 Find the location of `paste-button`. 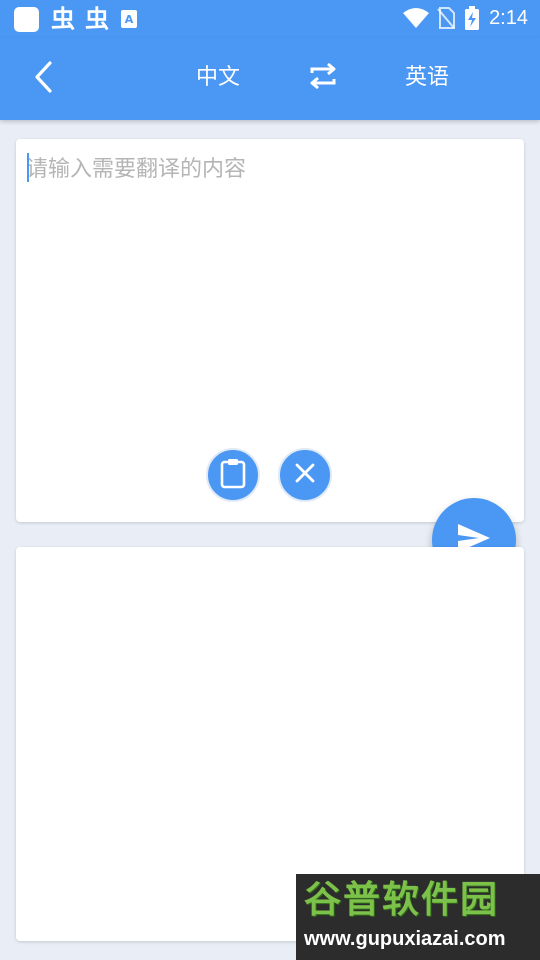

paste-button is located at coordinates (233, 475).